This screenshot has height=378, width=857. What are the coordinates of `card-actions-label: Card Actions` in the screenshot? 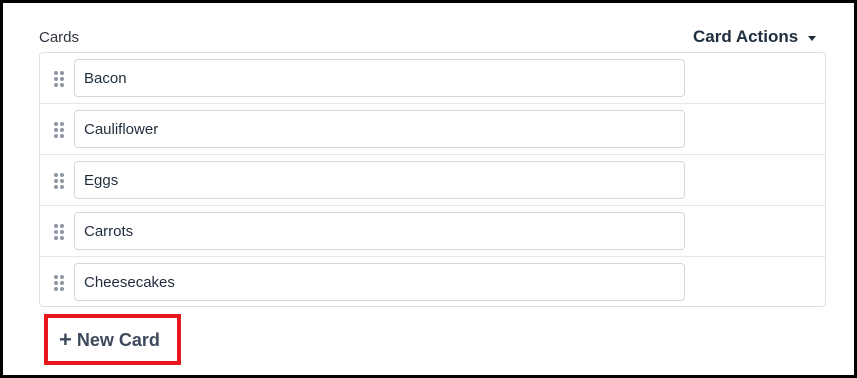 It's located at (746, 36).